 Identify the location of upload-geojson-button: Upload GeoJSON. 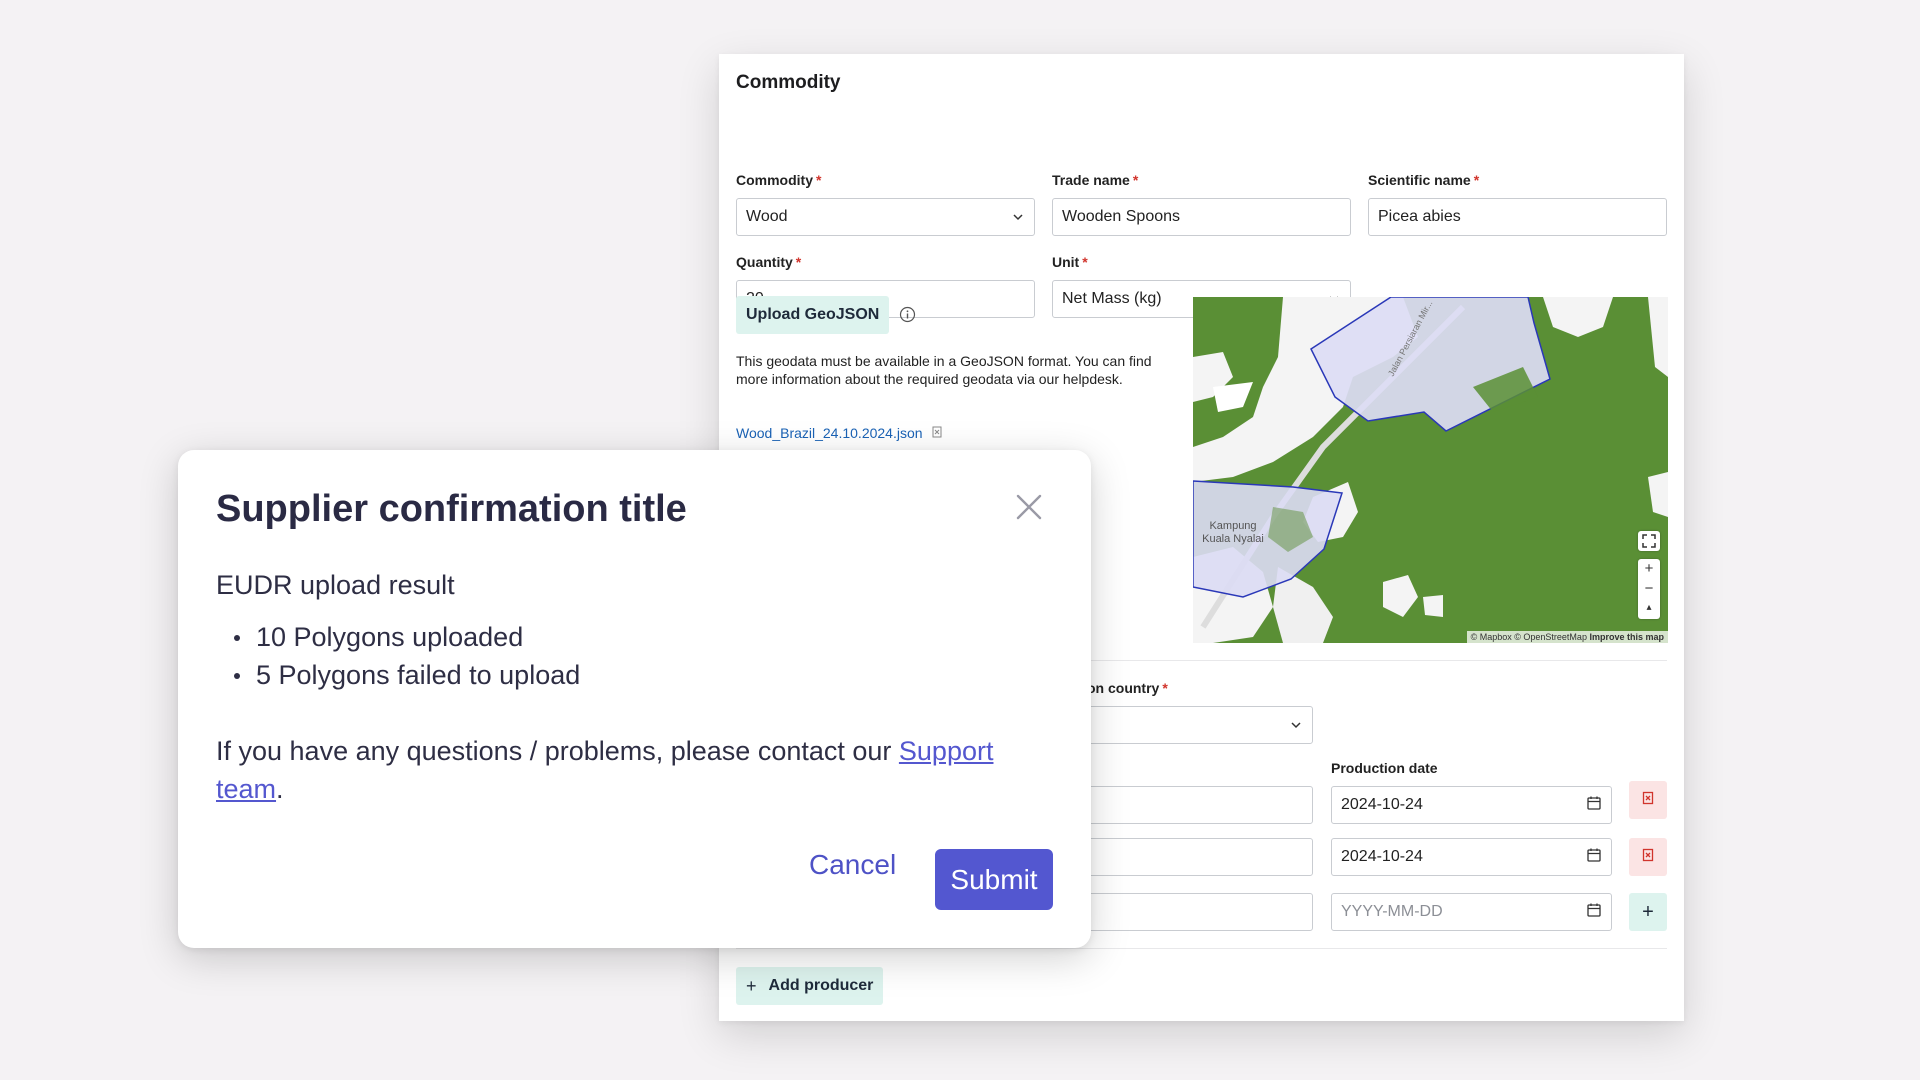
(813, 315).